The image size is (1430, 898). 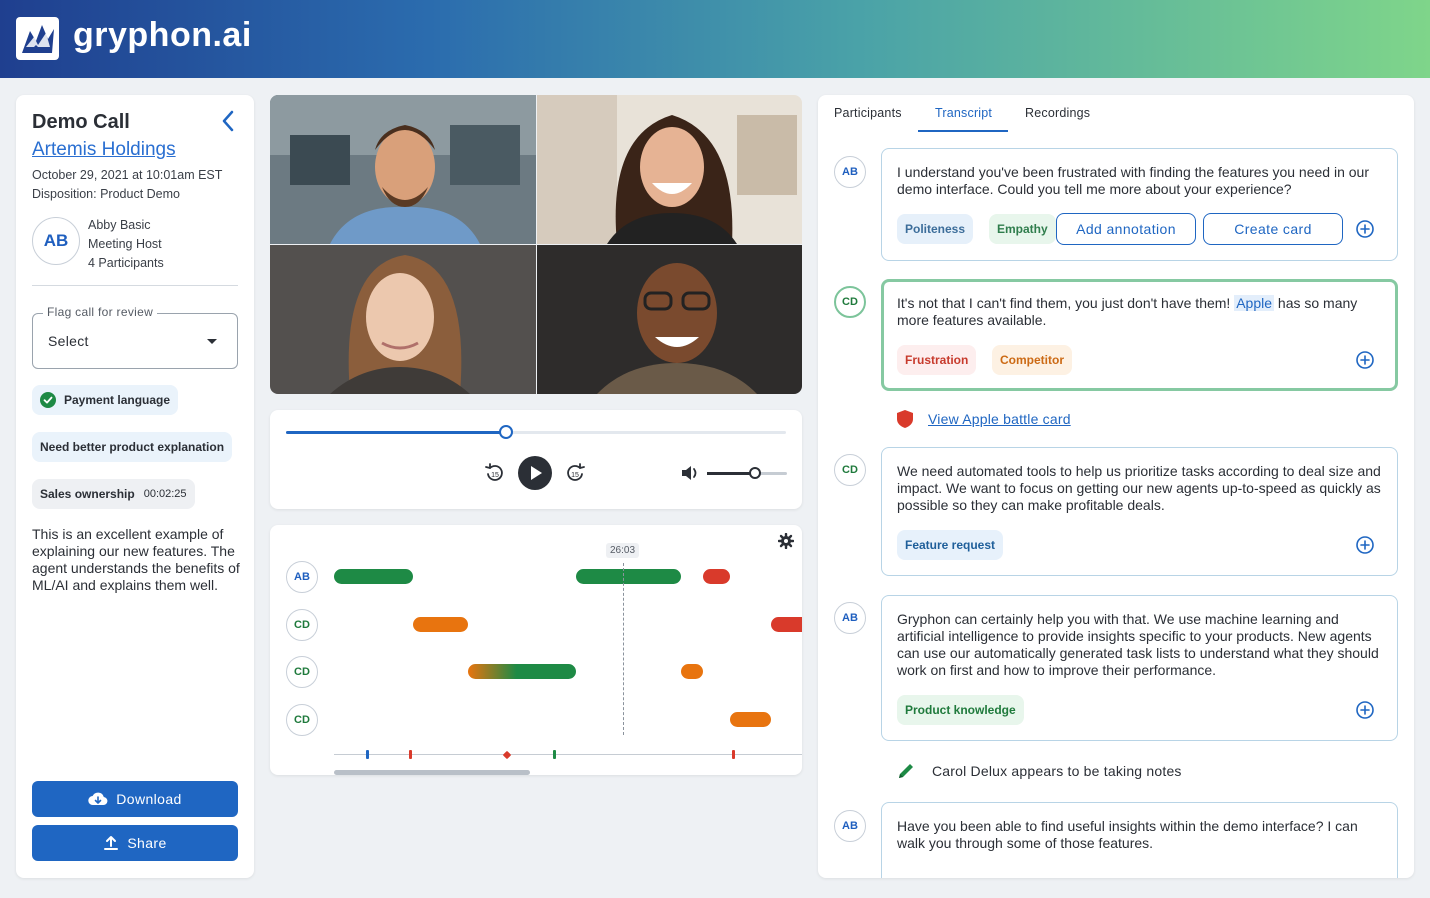 I want to click on sales-ownership-chip: Sales ownership 00:02:25, so click(x=113, y=494).